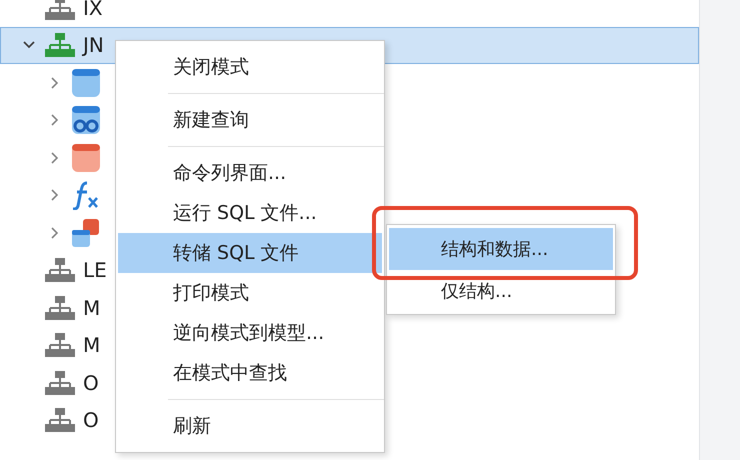 The image size is (740, 460). What do you see at coordinates (86, 120) in the screenshot?
I see `view-icon` at bounding box center [86, 120].